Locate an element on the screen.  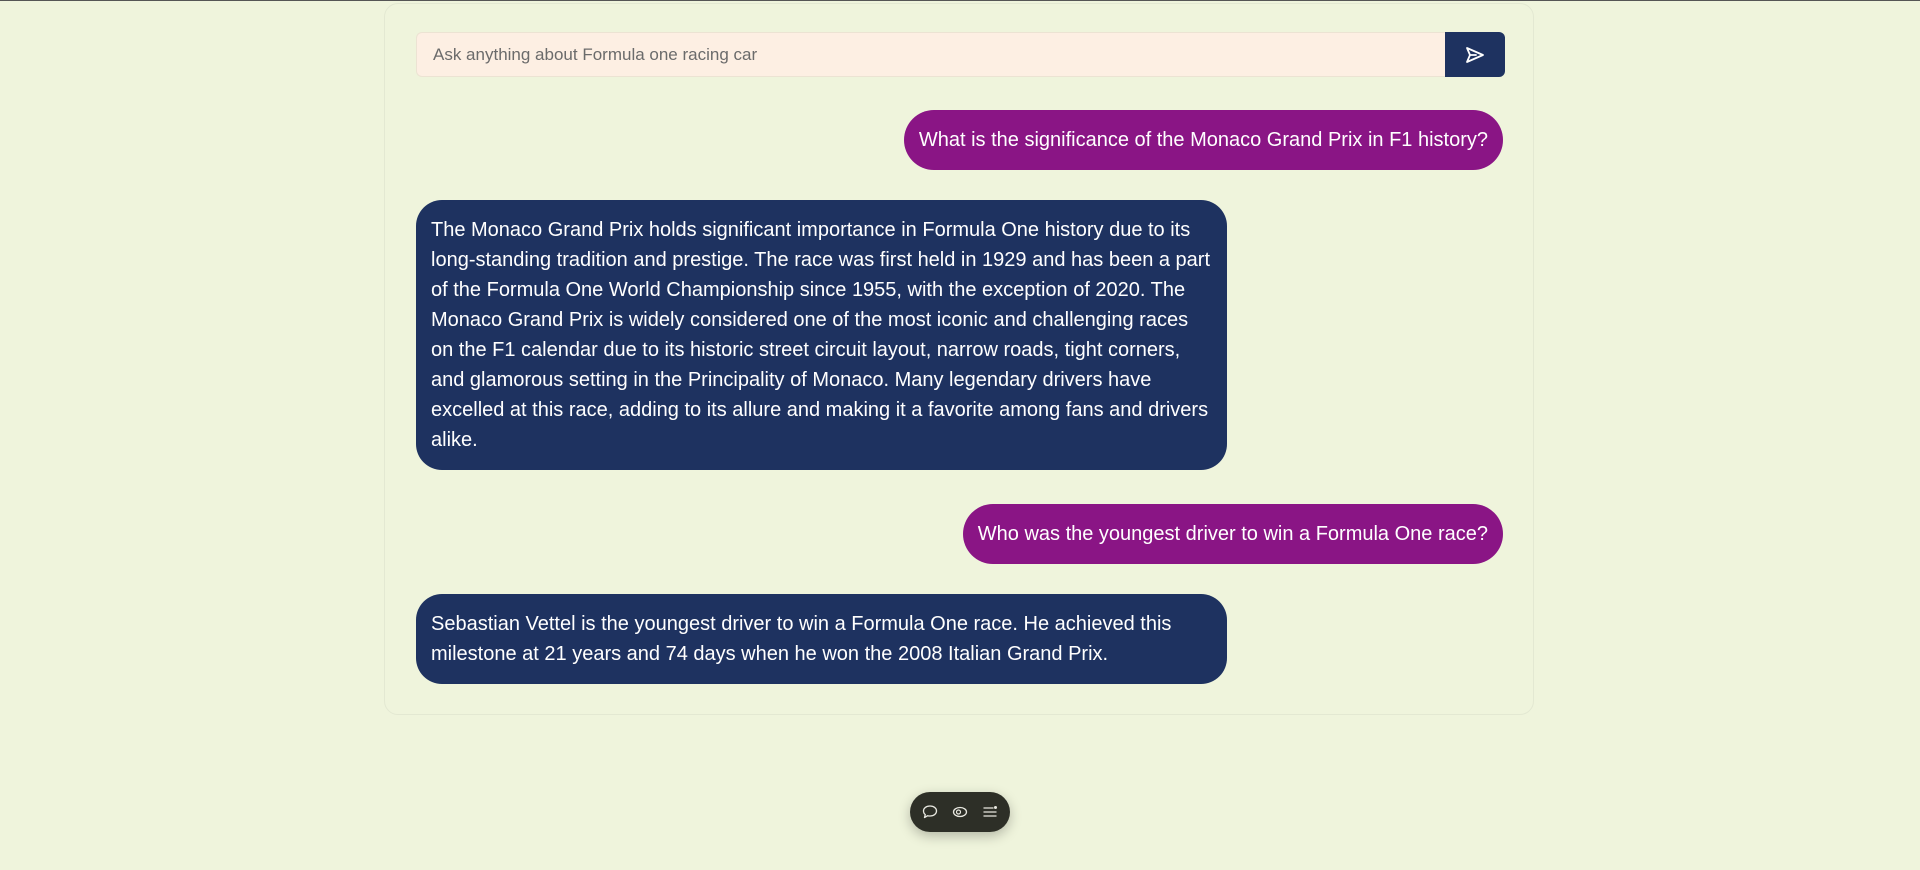
send-icon is located at coordinates (1475, 55).